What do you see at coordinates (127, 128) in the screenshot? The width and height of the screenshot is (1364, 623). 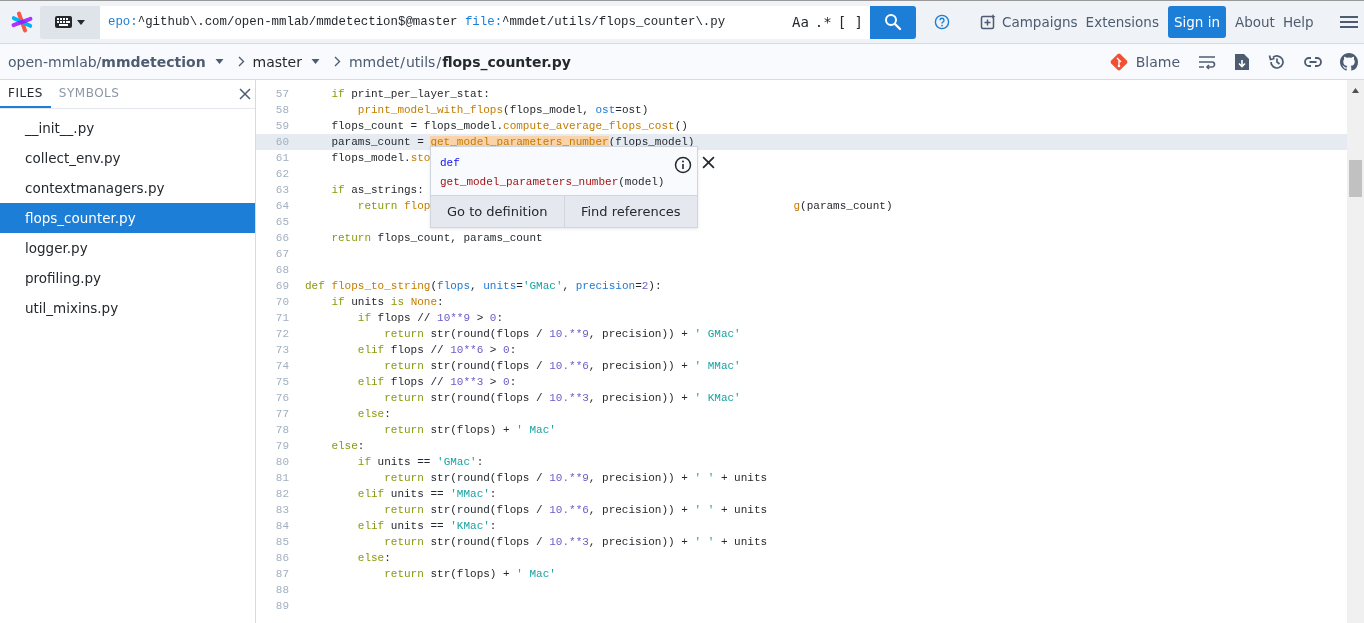 I see `file-list-item: __init__.py` at bounding box center [127, 128].